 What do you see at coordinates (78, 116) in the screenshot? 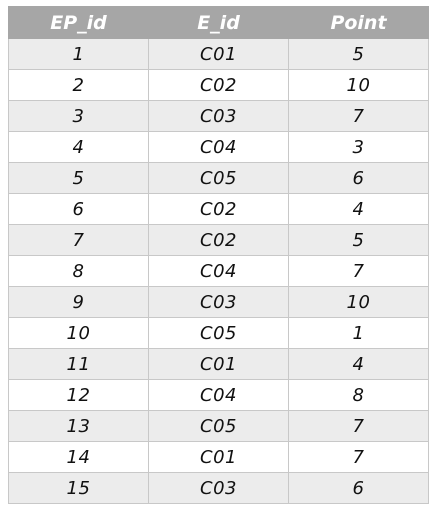
I see `cell-ep-id: 3` at bounding box center [78, 116].